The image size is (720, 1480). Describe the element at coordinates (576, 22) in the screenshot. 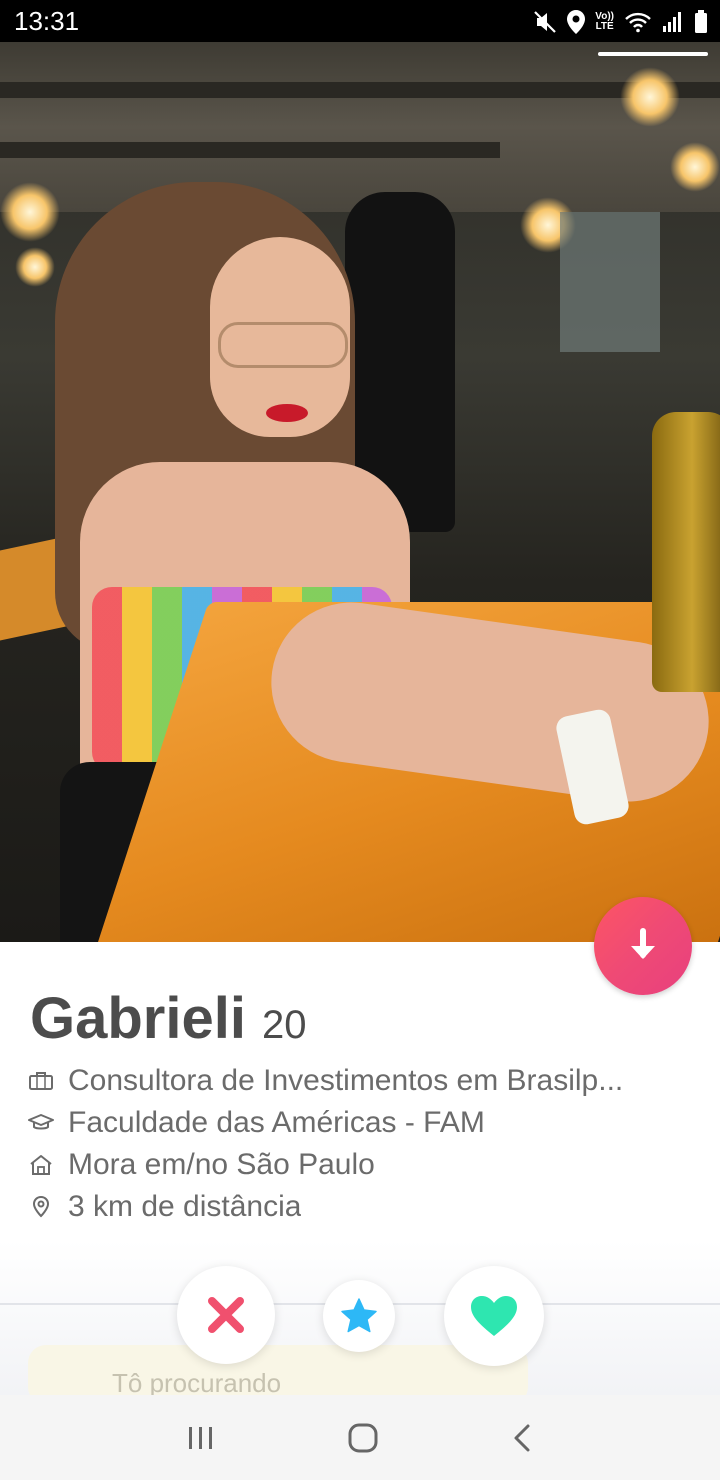

I see `location-icon` at that location.